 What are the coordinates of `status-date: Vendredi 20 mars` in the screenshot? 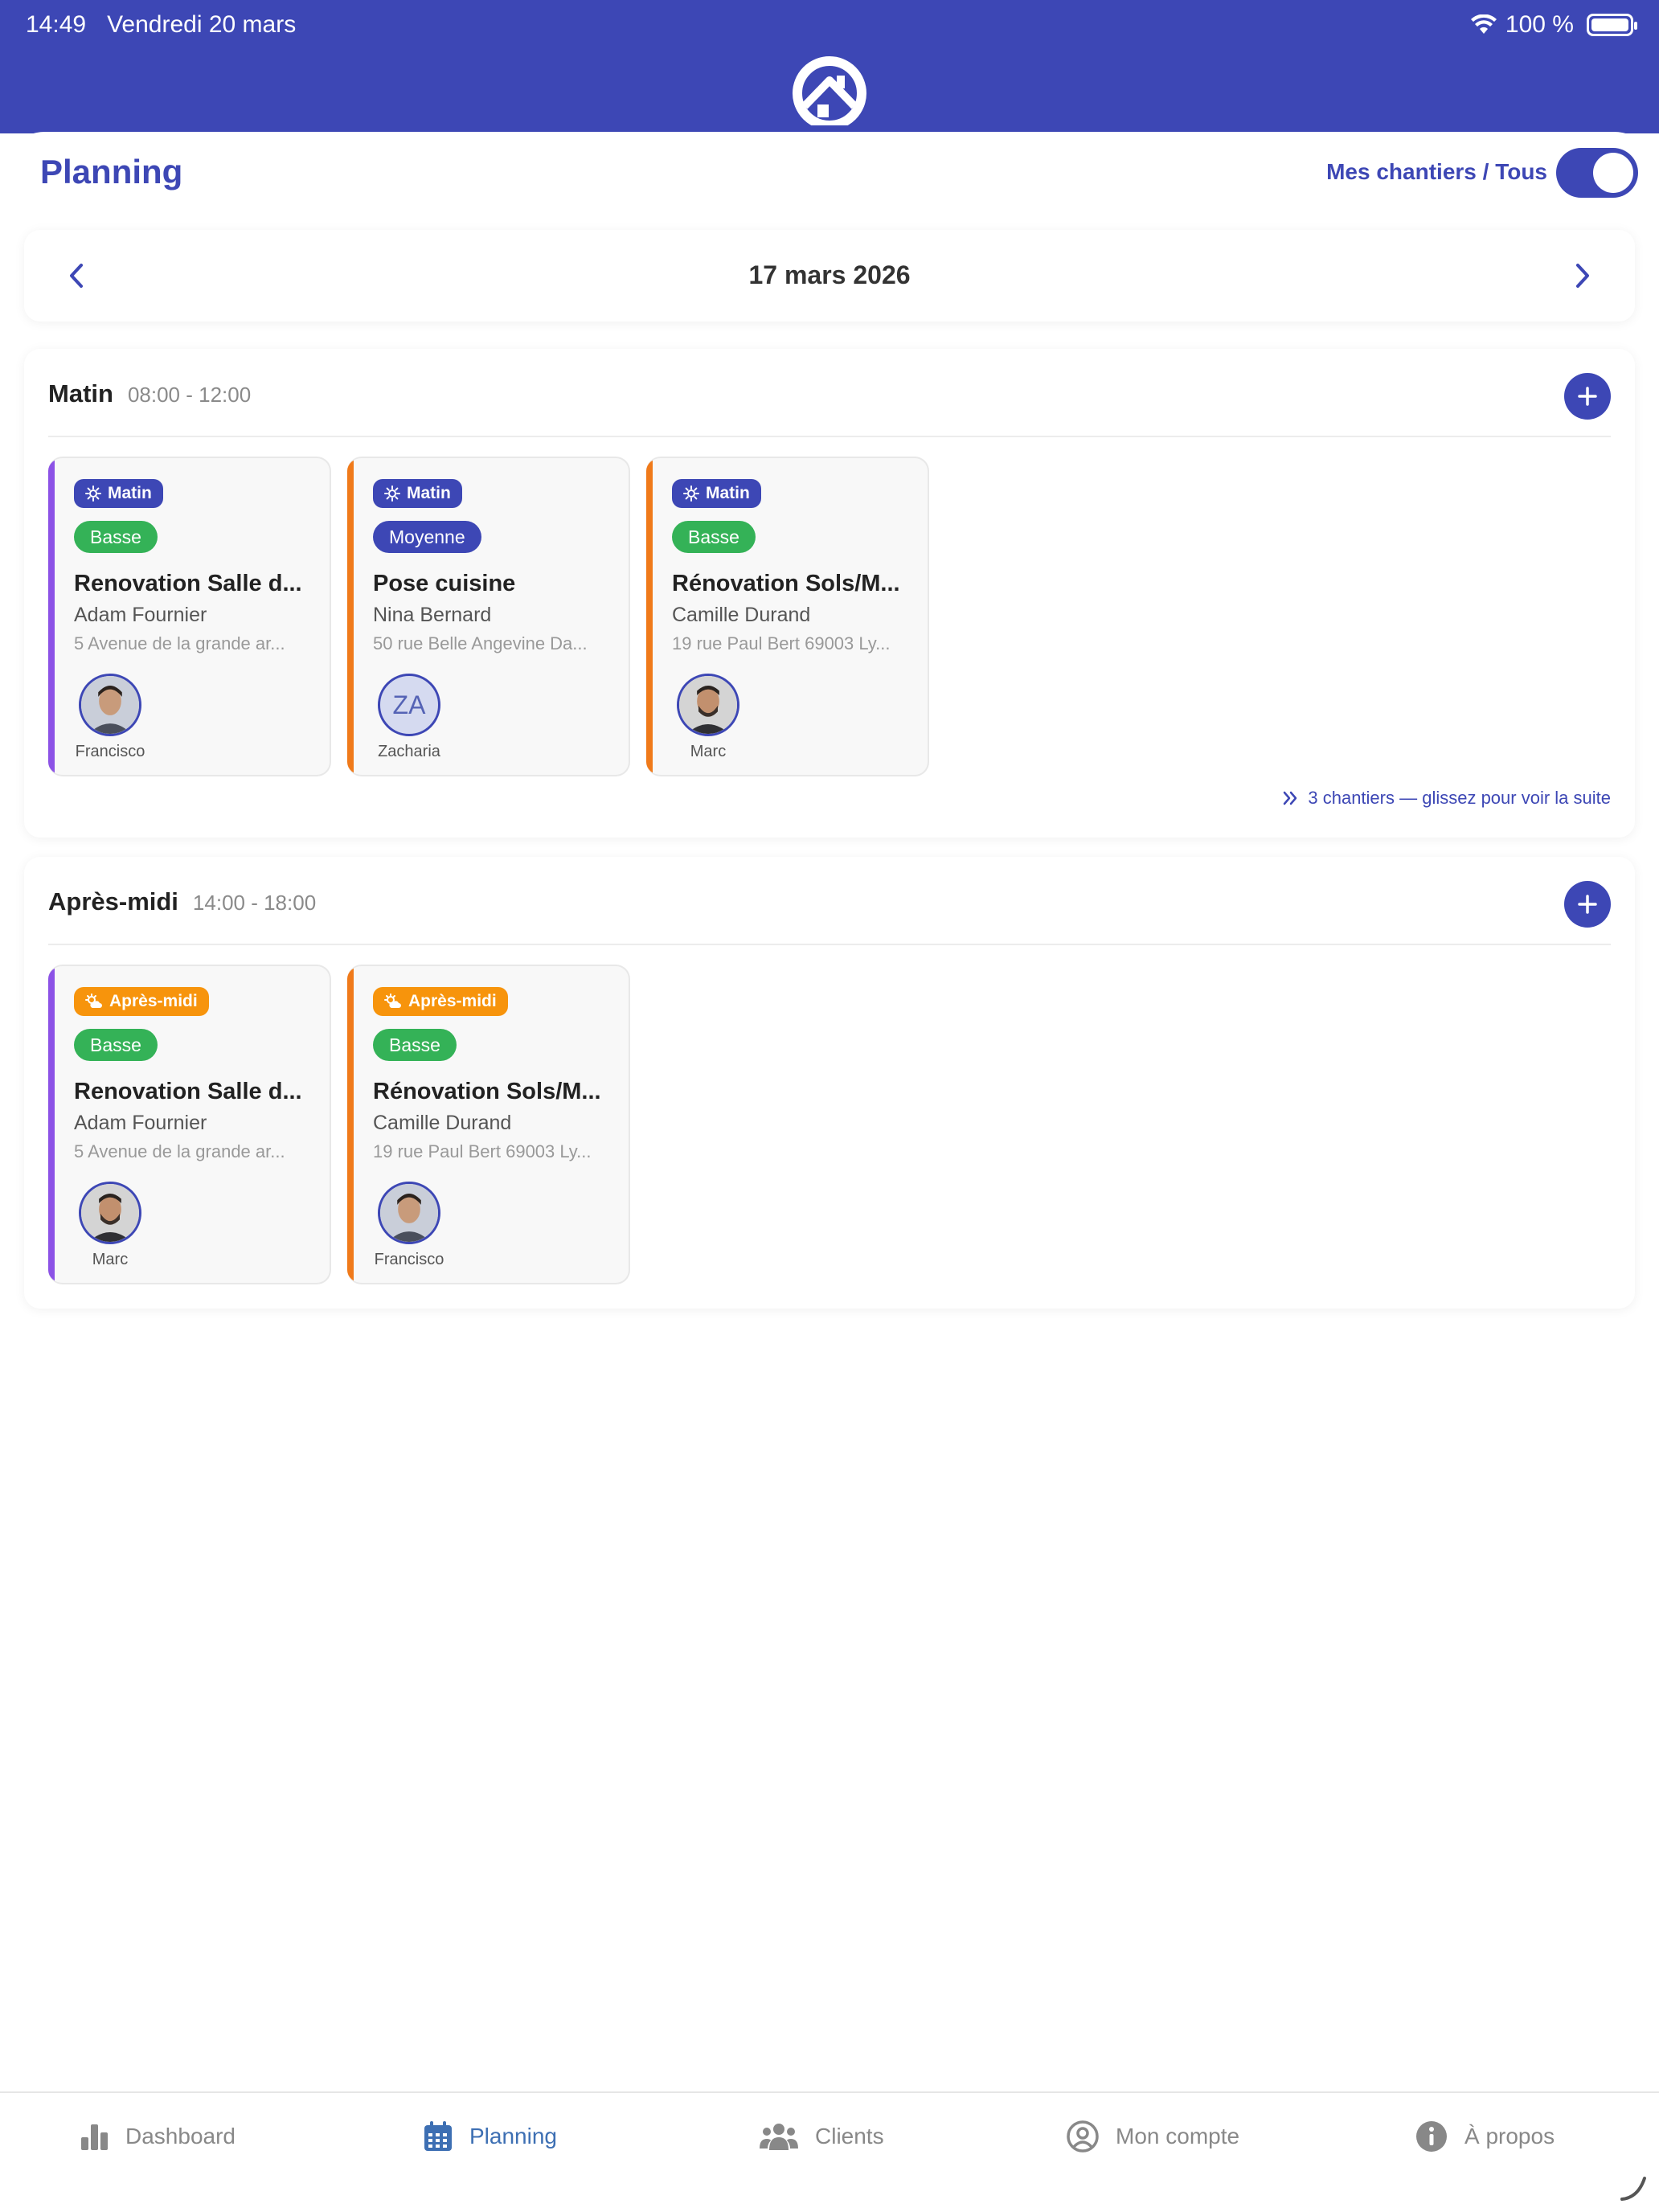 It's located at (202, 24).